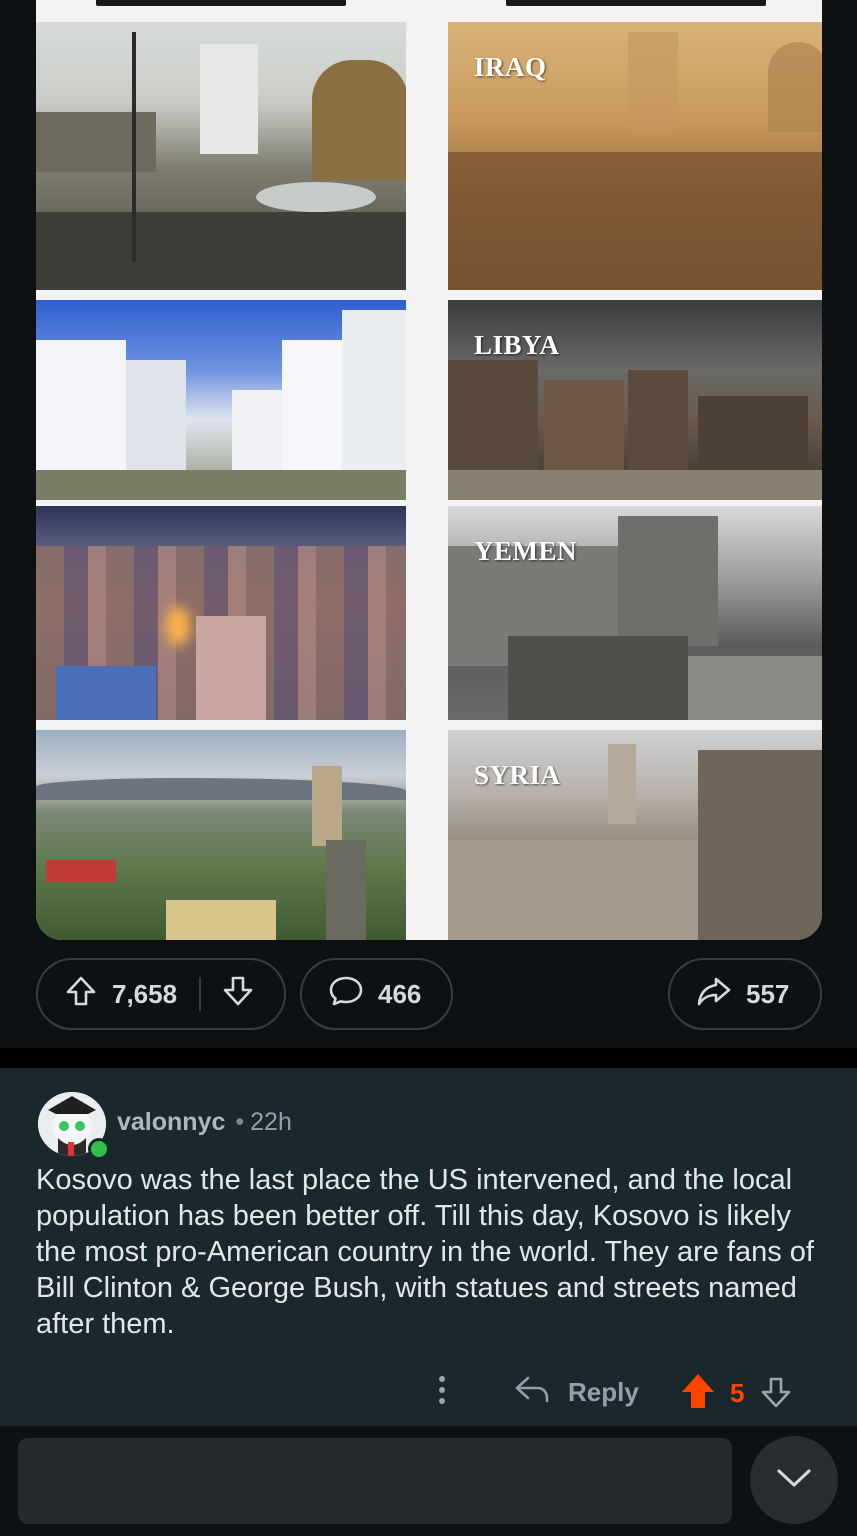 The width and height of the screenshot is (857, 1536). I want to click on post-action-bar: 7,658 466 557, so click(429, 994).